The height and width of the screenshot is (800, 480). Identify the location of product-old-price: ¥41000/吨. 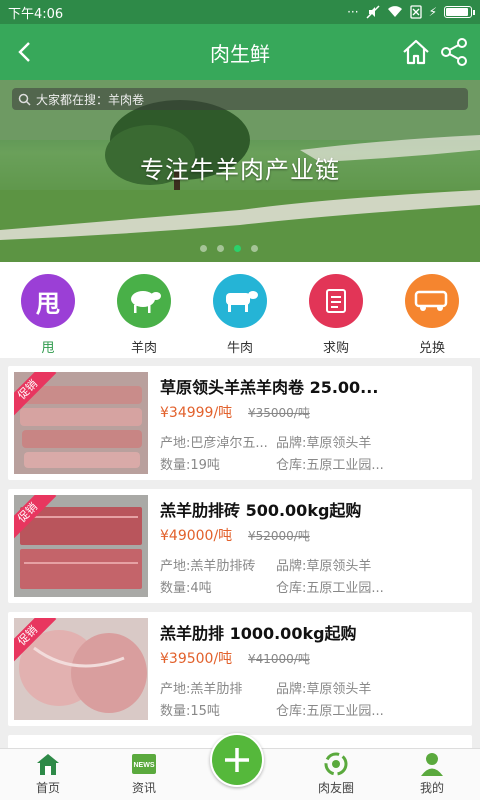
(279, 659).